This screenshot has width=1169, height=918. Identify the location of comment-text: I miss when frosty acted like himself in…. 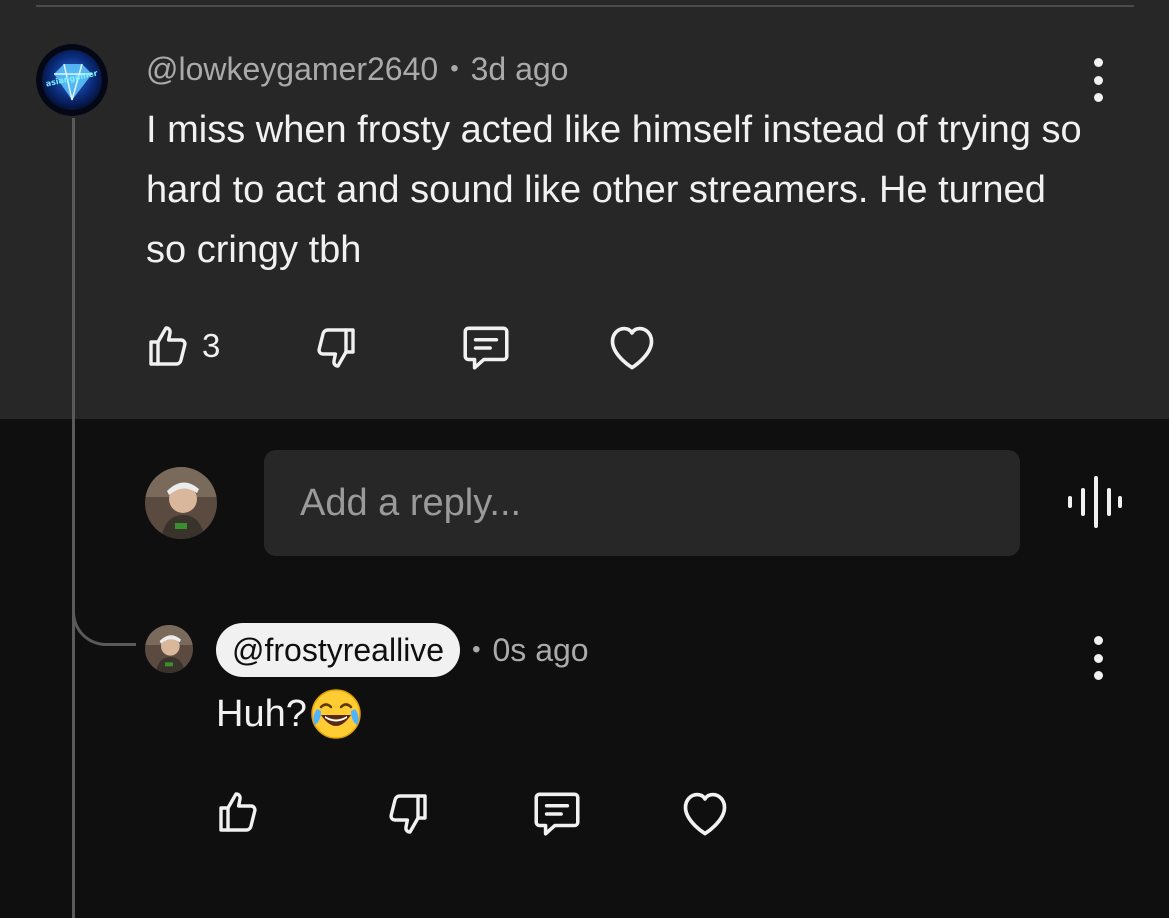
(614, 190).